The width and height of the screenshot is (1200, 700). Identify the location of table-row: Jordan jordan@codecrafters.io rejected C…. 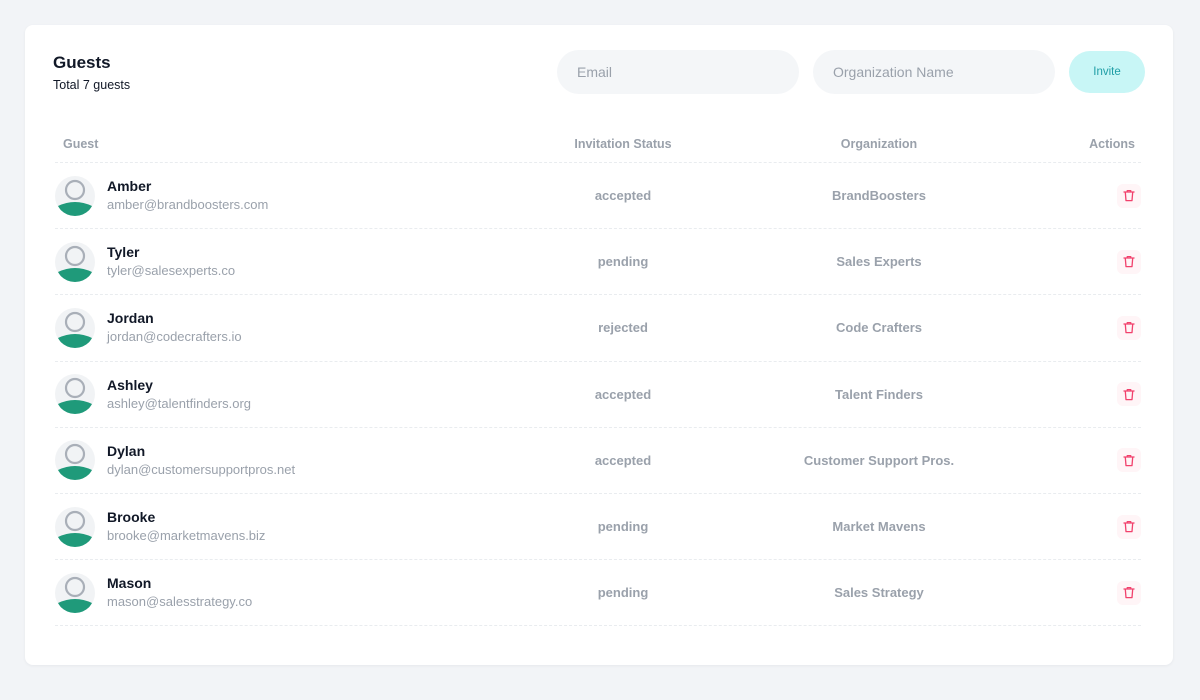
(598, 328).